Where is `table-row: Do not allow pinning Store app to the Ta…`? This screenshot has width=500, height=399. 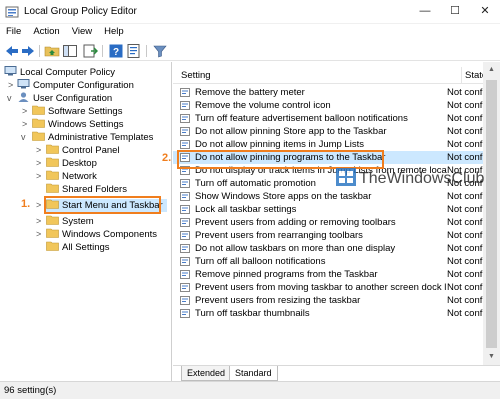
table-row: Do not allow pinning Store app to the Ta… is located at coordinates (329, 131).